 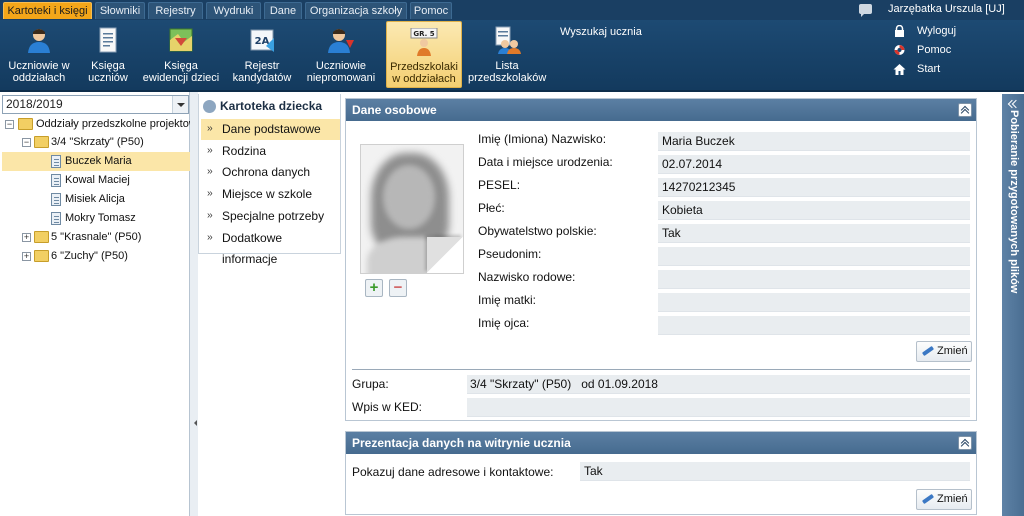 What do you see at coordinates (499, 185) in the screenshot?
I see `field-label-pesel: PESEL:` at bounding box center [499, 185].